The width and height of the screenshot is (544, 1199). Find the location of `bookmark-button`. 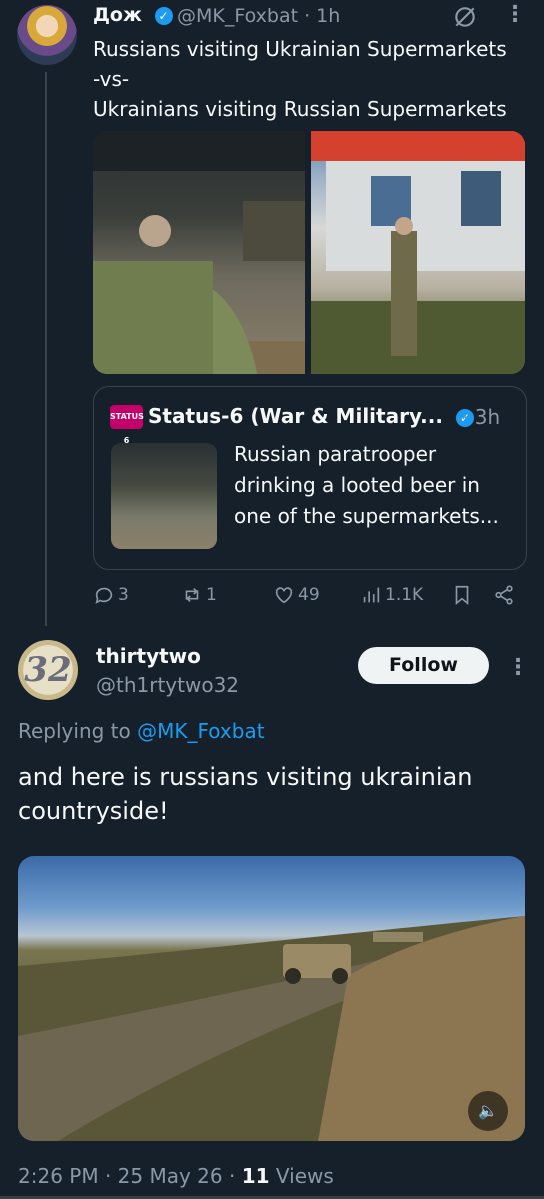

bookmark-button is located at coordinates (462, 595).